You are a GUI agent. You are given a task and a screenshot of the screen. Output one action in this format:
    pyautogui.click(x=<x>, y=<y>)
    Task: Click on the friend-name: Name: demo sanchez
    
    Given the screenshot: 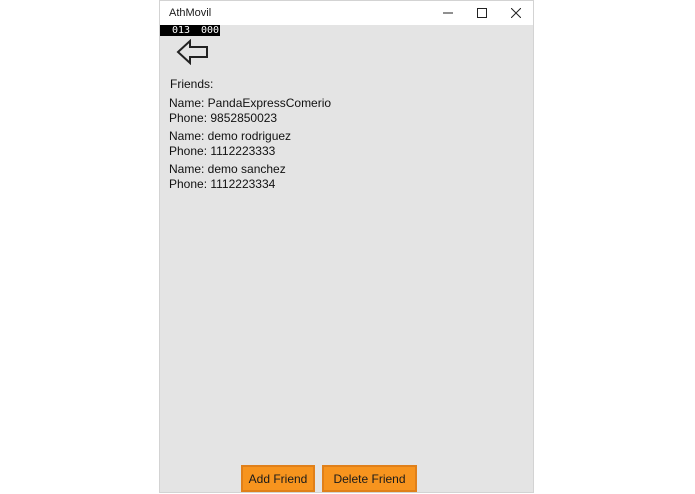 What is the action you would take?
    pyautogui.click(x=227, y=169)
    